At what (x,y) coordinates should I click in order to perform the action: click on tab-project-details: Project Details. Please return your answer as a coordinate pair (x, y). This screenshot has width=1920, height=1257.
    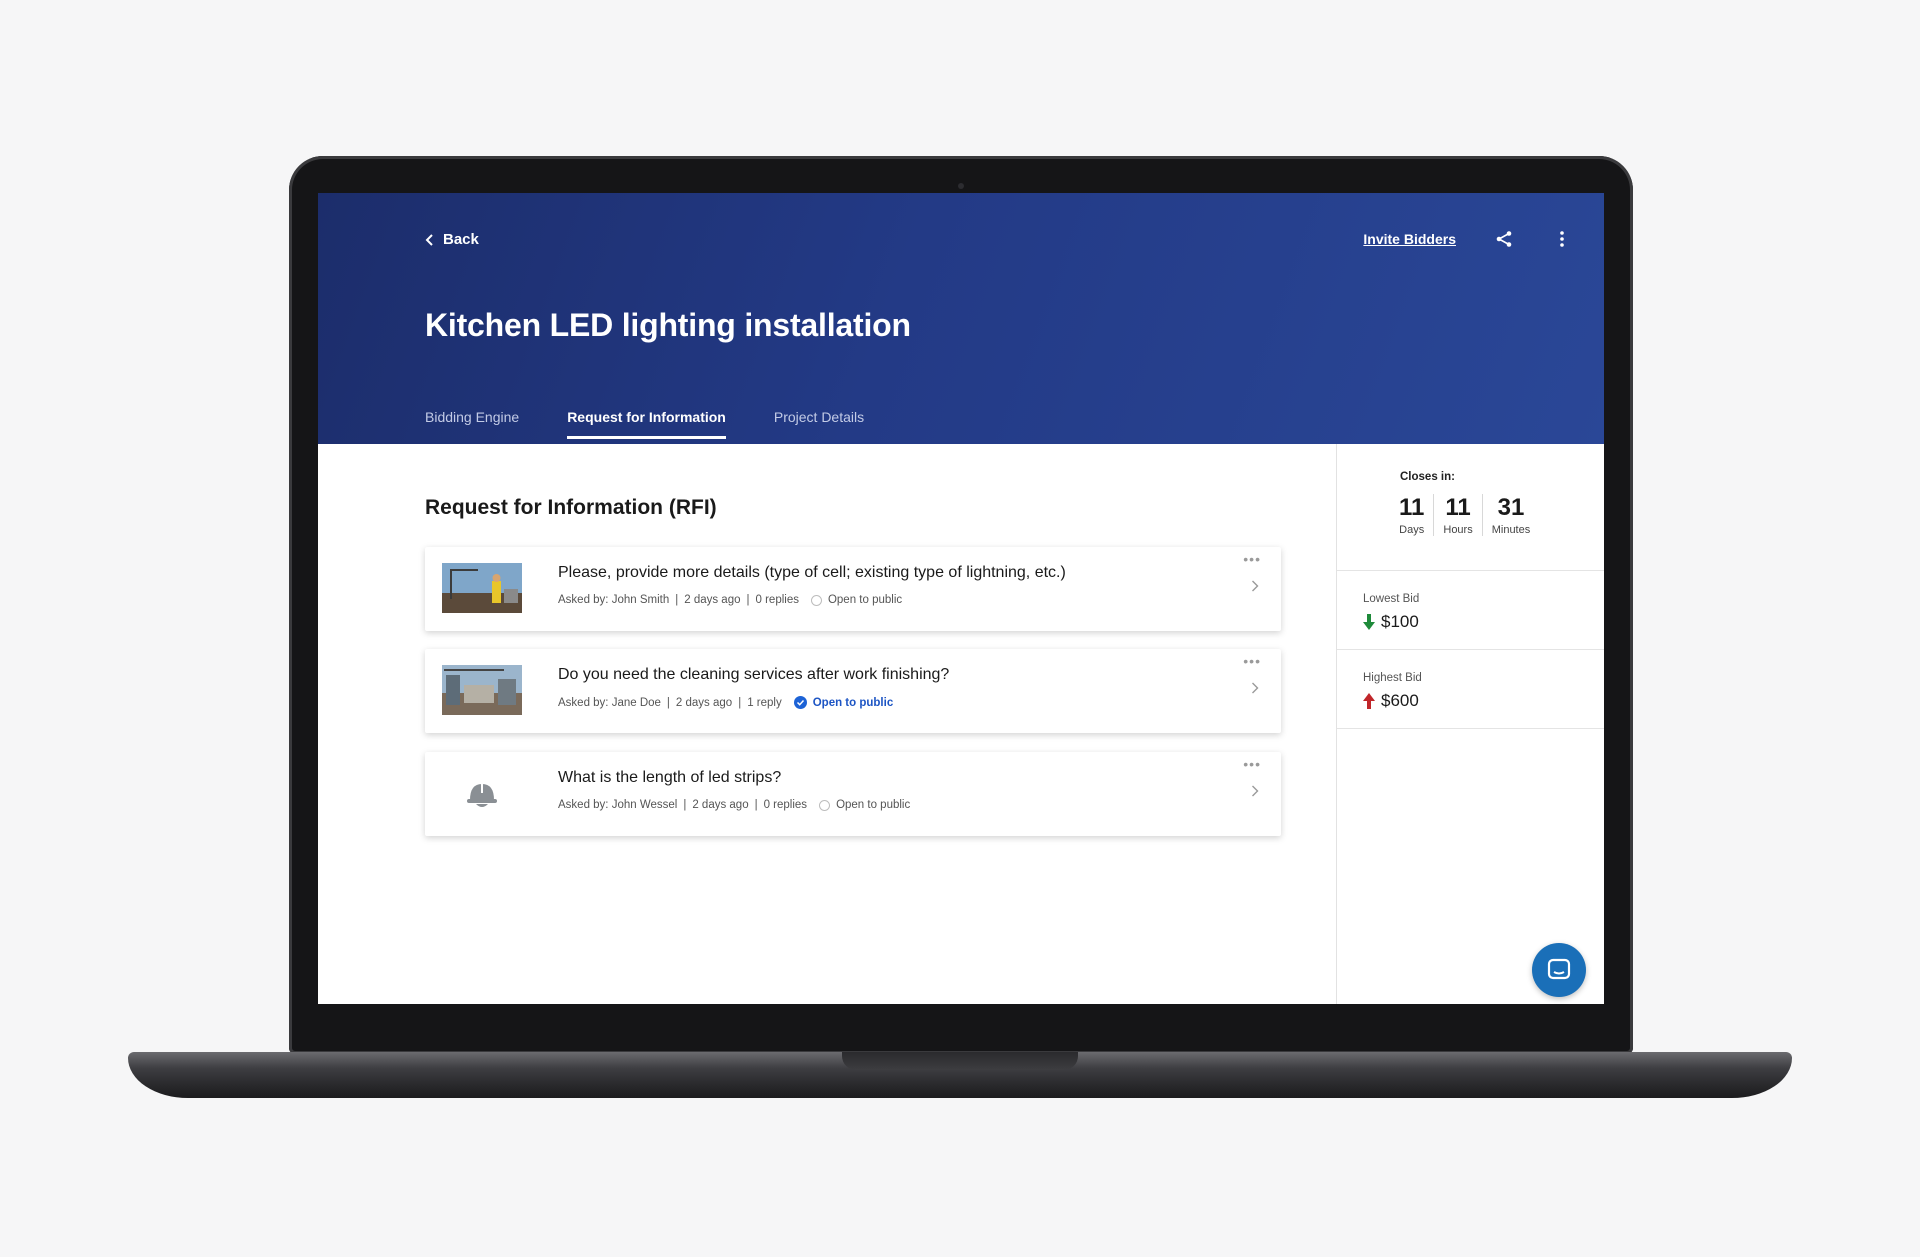
    Looking at the image, I should click on (819, 424).